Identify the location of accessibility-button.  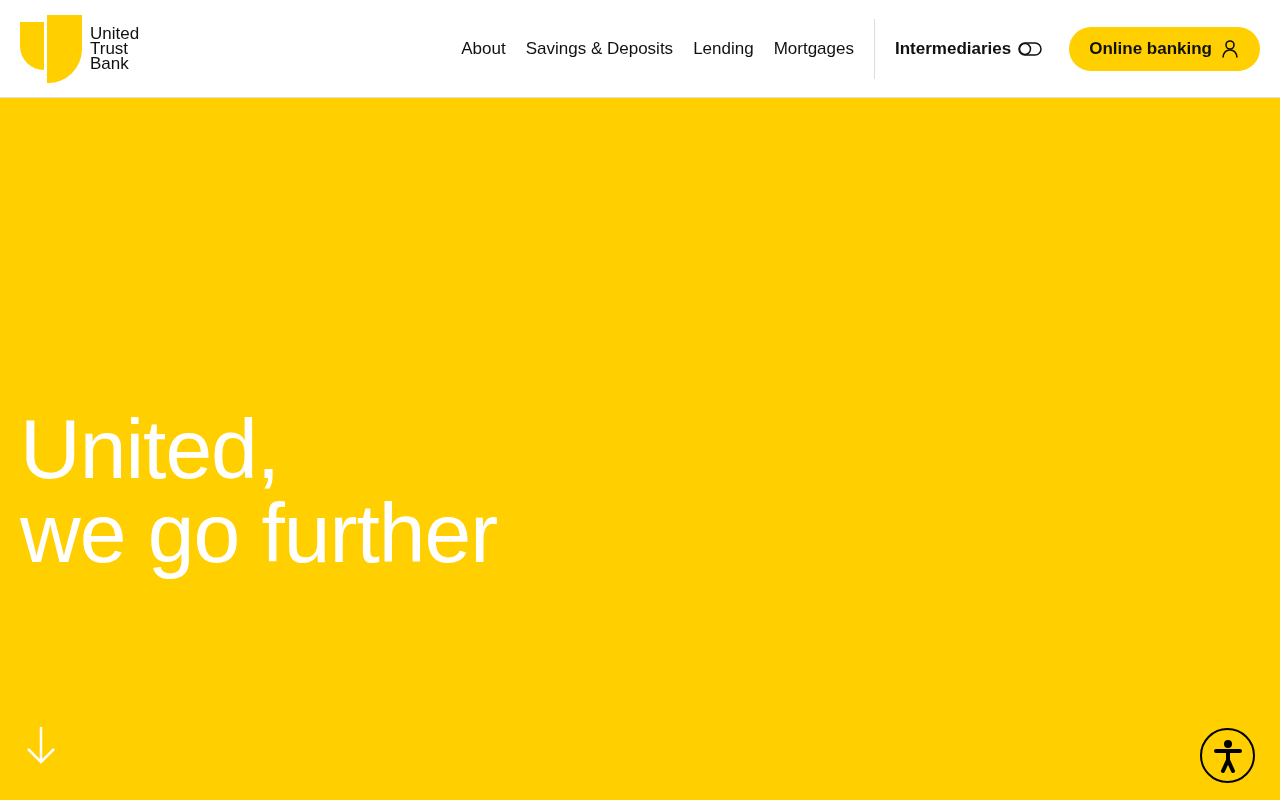
(1227, 755).